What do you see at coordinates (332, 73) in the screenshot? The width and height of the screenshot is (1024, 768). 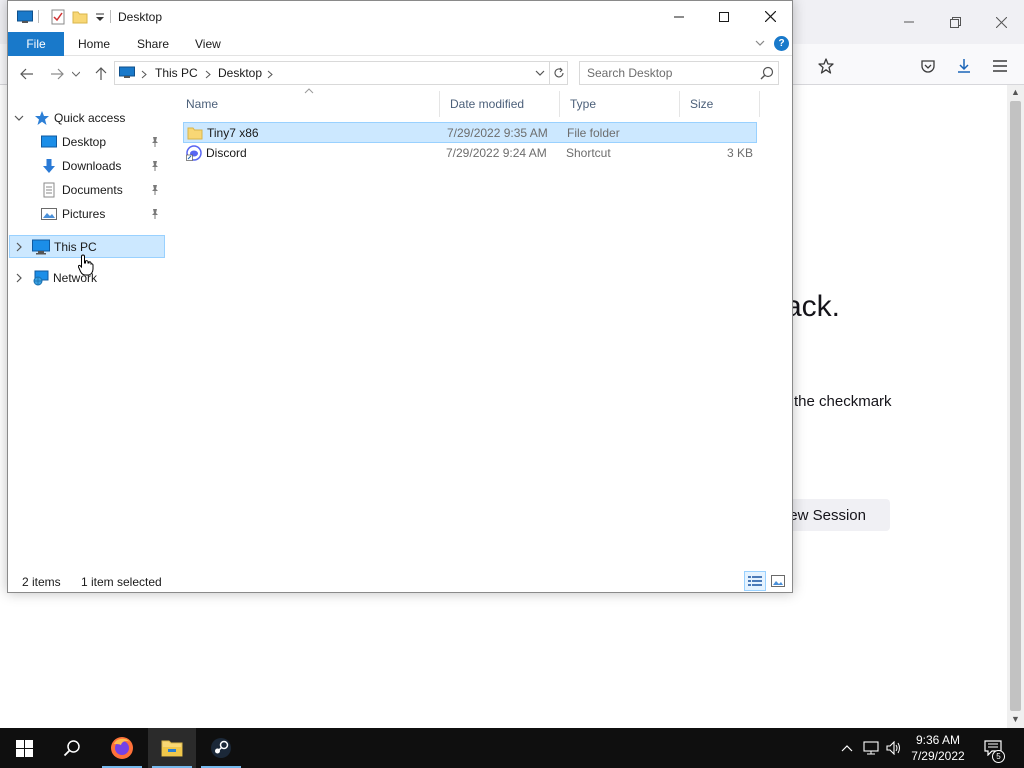 I see `address-bar: This PC Desktop` at bounding box center [332, 73].